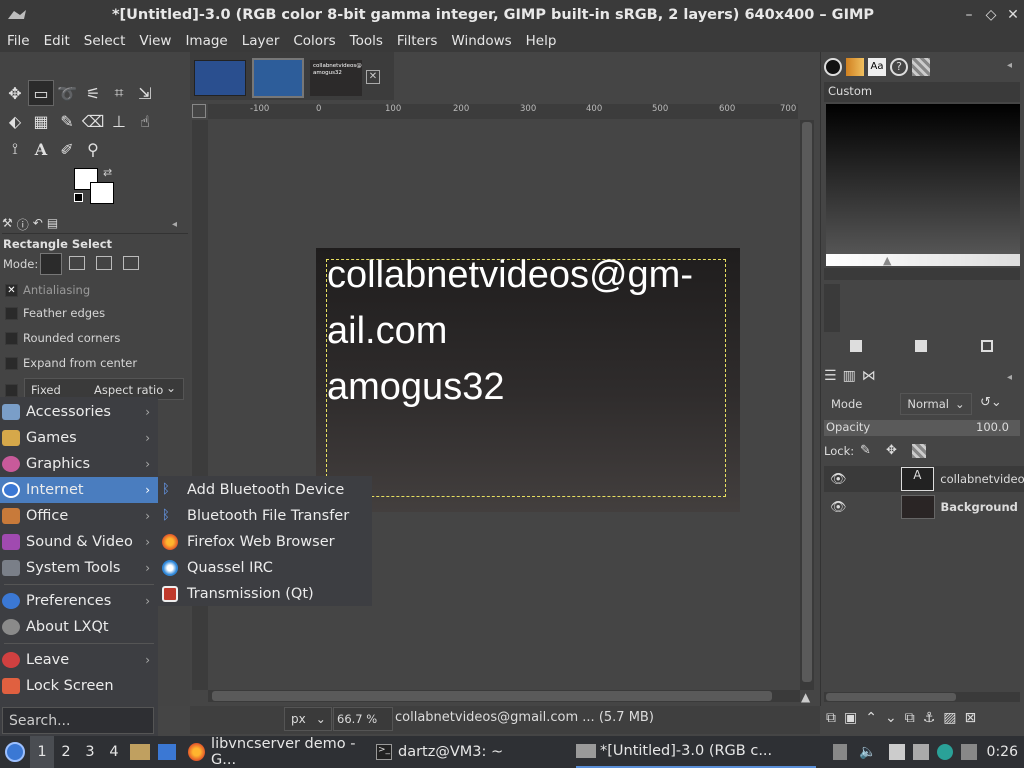 The width and height of the screenshot is (1024, 768). I want to click on layer-row: 👁 A collabnetvideo, so click(924, 479).